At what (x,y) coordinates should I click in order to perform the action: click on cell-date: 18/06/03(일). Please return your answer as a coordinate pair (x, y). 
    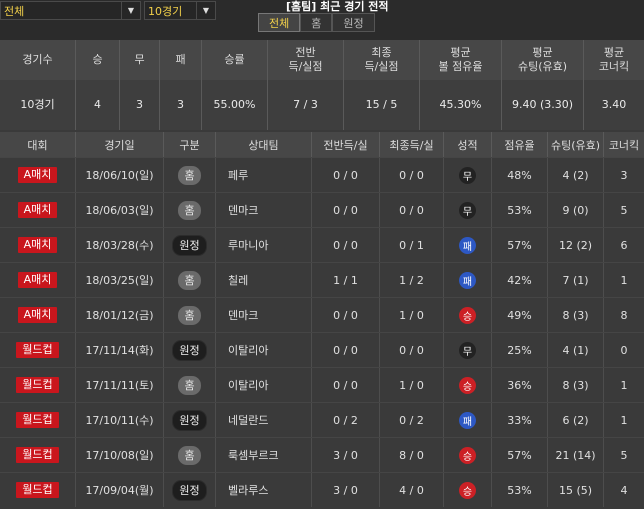
    Looking at the image, I should click on (120, 210).